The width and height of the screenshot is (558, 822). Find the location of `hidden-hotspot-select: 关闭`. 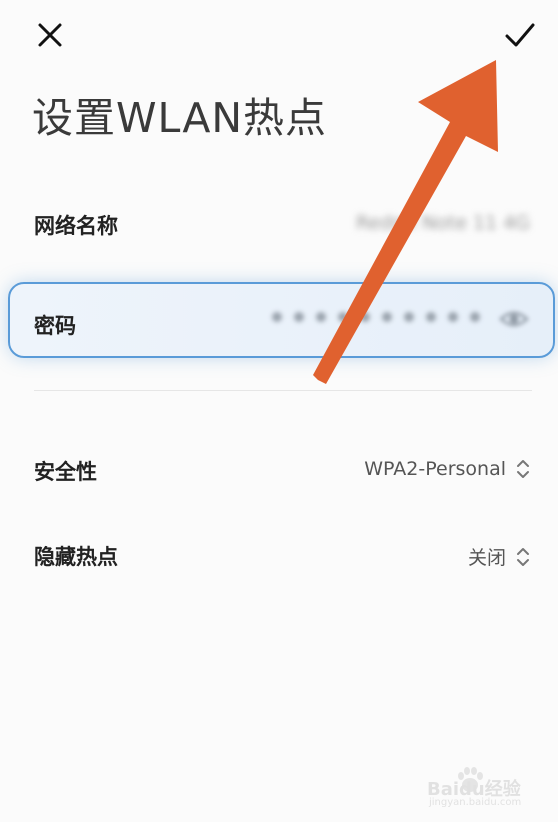

hidden-hotspot-select: 关闭 is located at coordinates (499, 556).